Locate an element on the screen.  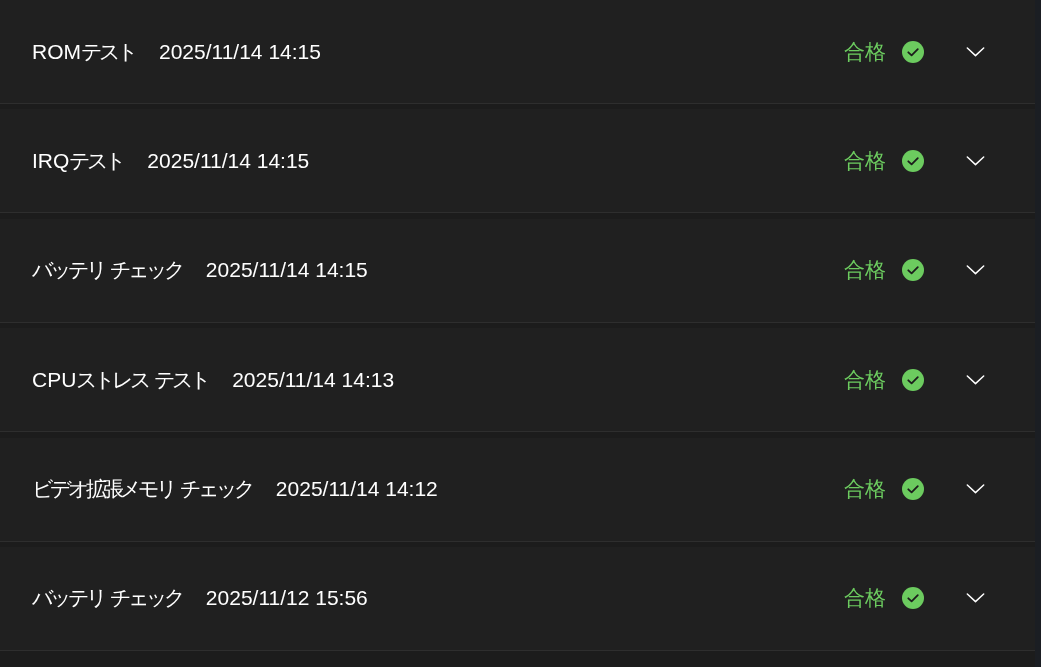
test-timestamp: 2025/11/14 14:12 is located at coordinates (356, 489).